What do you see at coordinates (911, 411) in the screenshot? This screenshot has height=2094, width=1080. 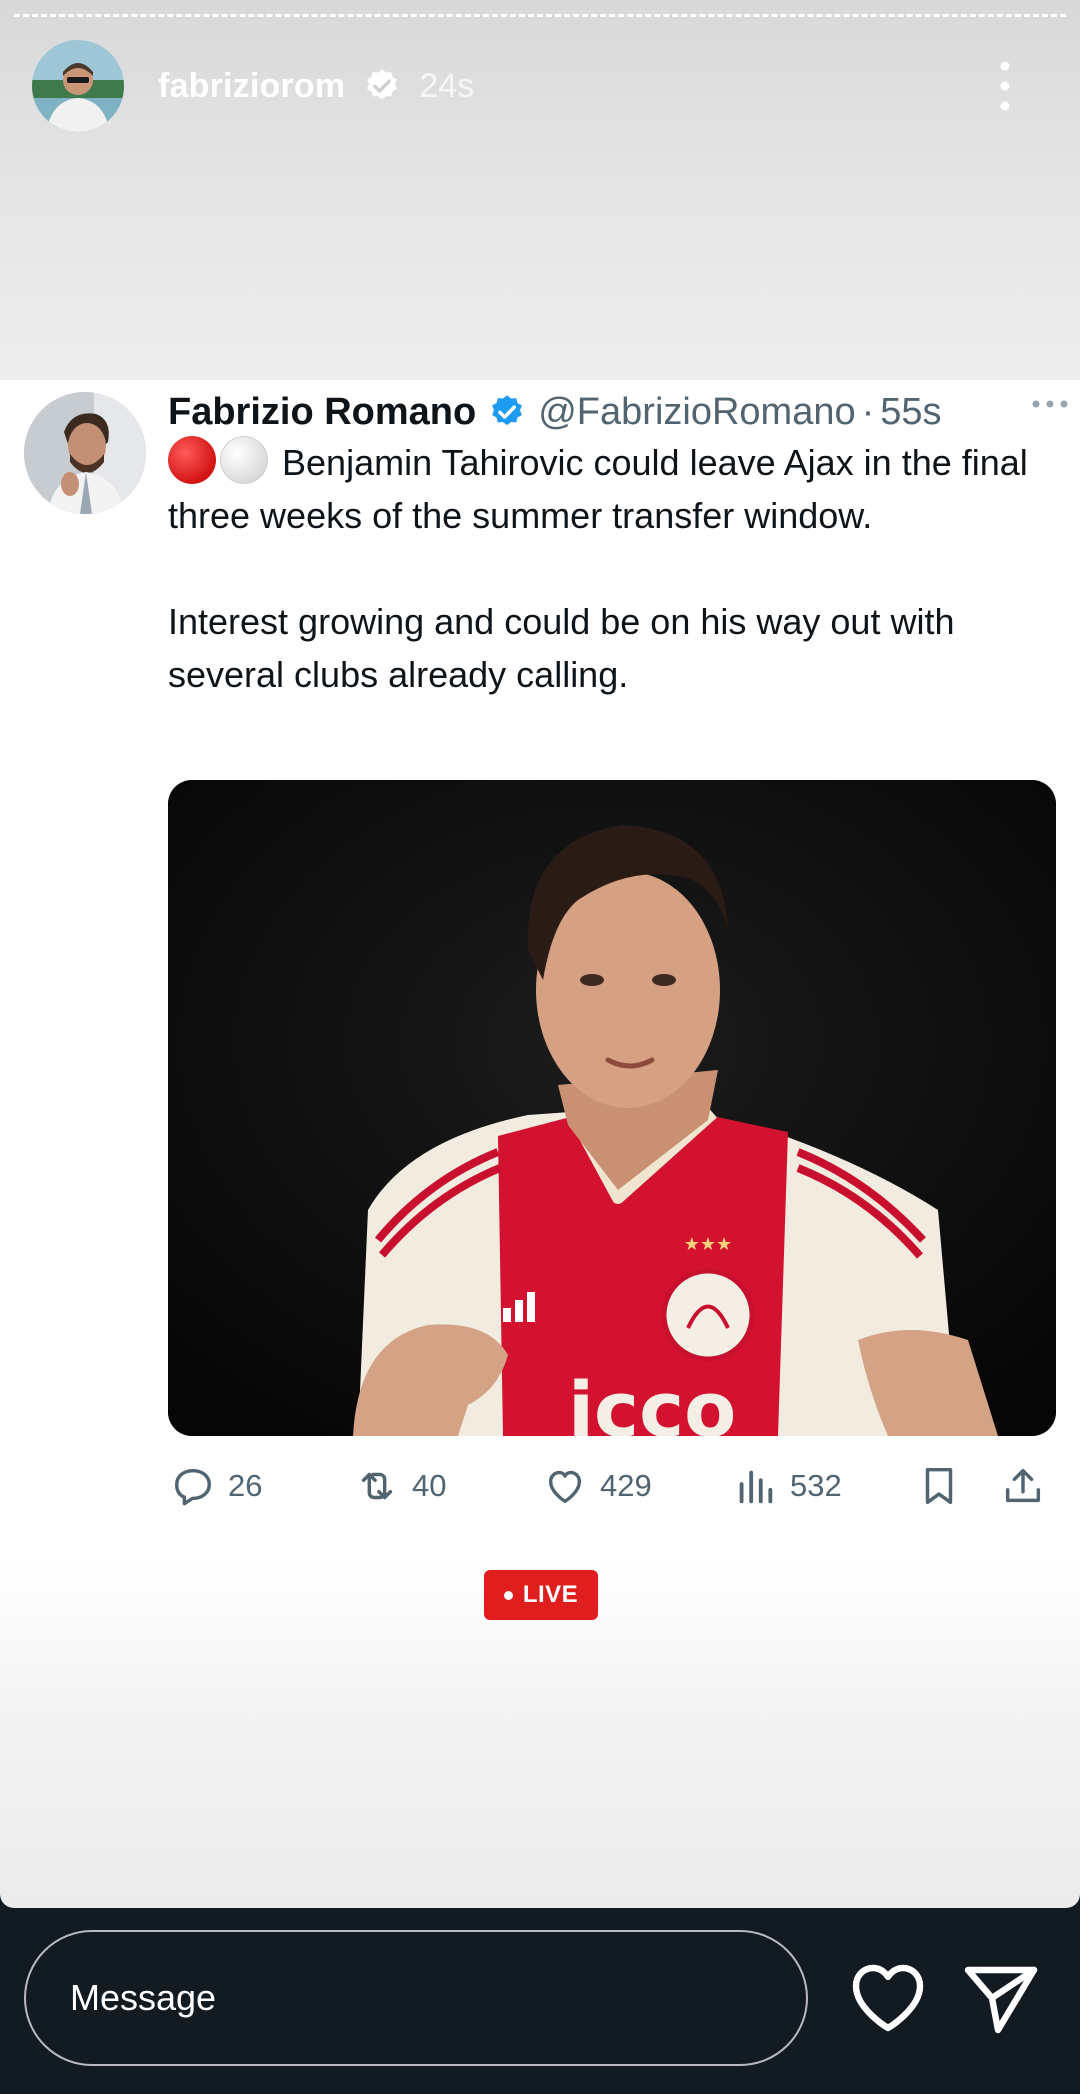 I see `tweet-time: 55s` at bounding box center [911, 411].